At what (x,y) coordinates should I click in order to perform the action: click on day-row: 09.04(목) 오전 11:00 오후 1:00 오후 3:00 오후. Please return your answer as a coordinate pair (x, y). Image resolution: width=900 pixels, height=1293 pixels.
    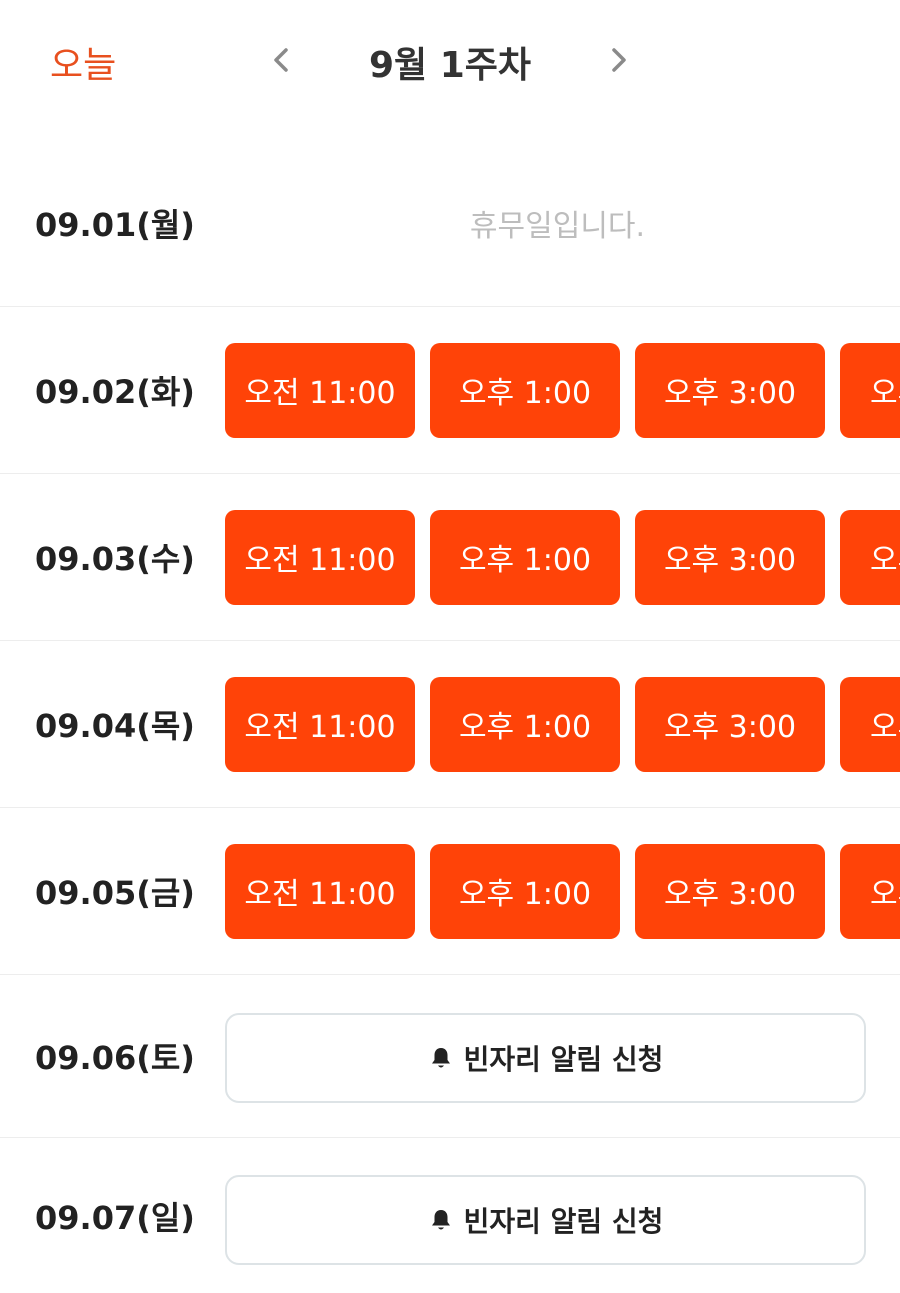
    Looking at the image, I should click on (450, 724).